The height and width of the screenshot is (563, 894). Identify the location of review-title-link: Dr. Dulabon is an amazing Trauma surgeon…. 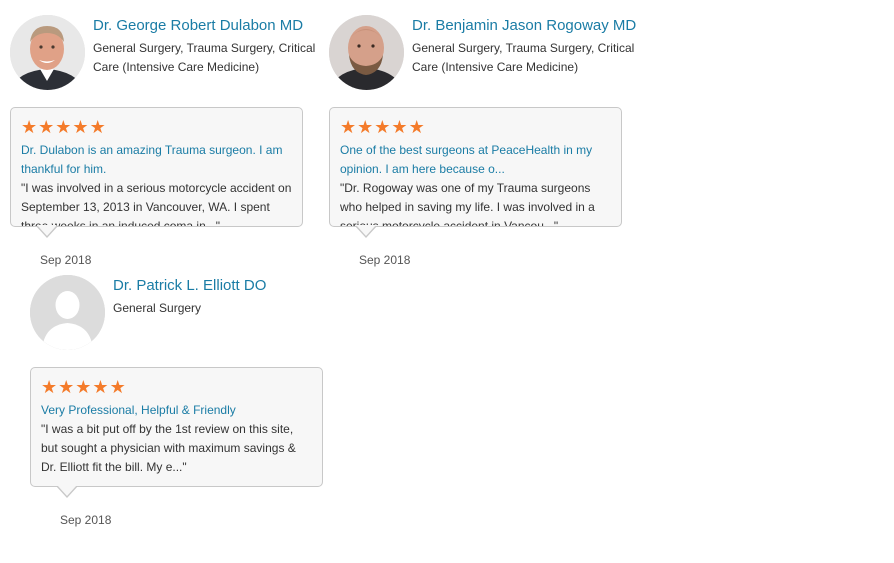
(156, 160).